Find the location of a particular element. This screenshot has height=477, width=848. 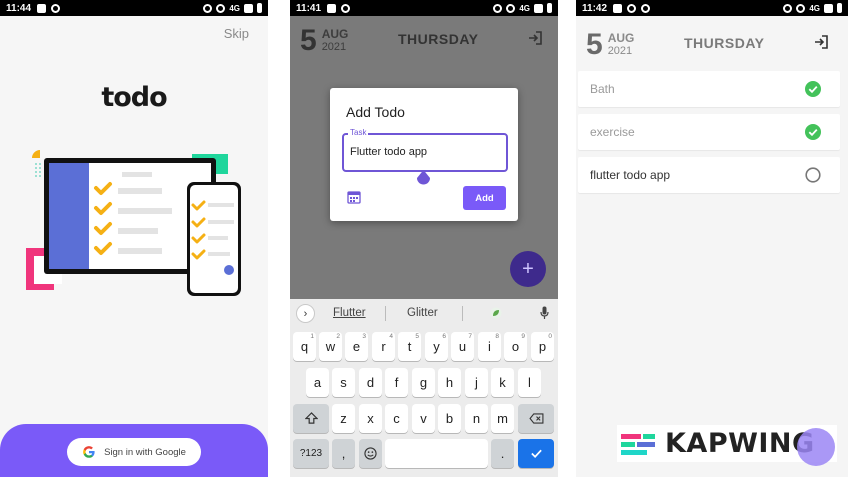

leaf-emoji-icon is located at coordinates (496, 313).